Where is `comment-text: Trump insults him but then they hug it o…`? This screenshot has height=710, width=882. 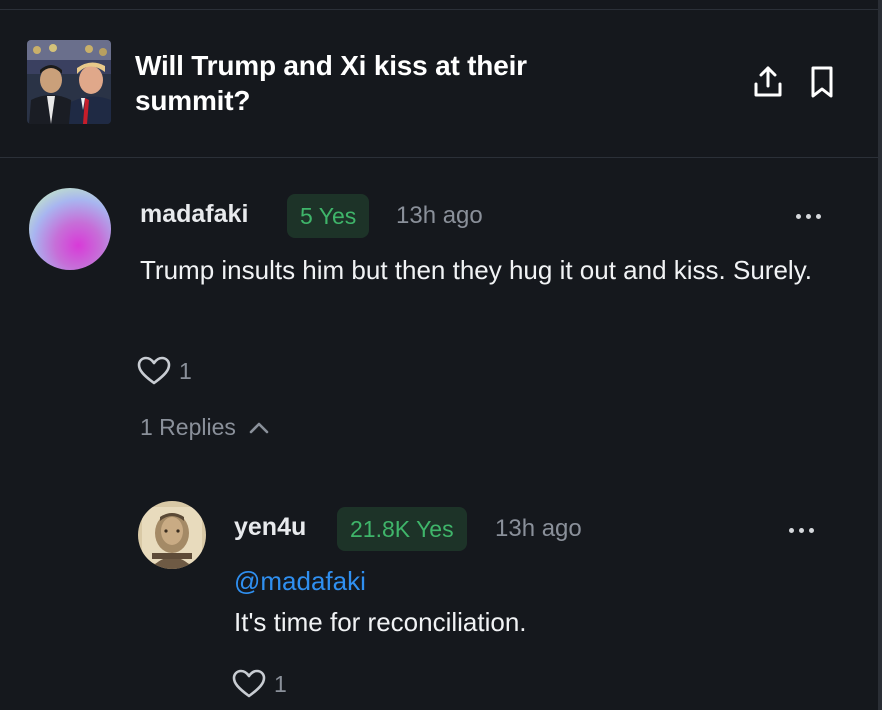 comment-text: Trump insults him but then they hug it o… is located at coordinates (476, 270).